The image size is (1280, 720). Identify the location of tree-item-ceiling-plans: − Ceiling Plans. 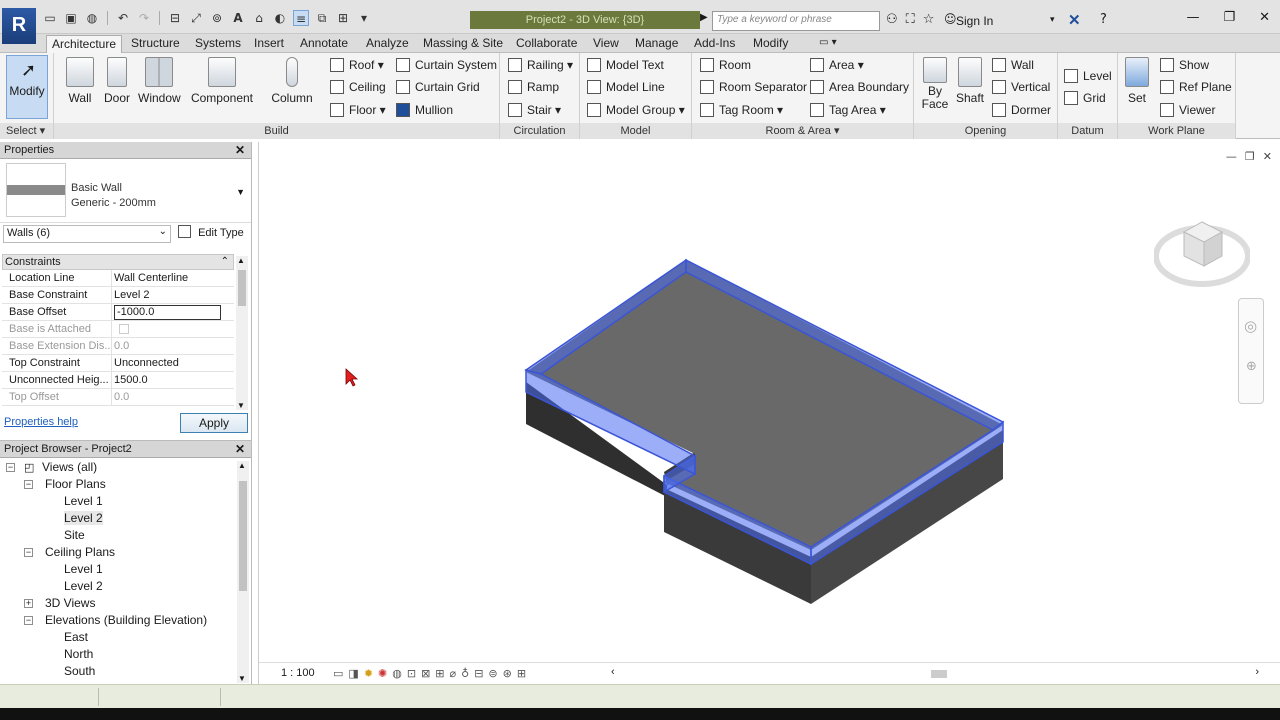
(118, 552).